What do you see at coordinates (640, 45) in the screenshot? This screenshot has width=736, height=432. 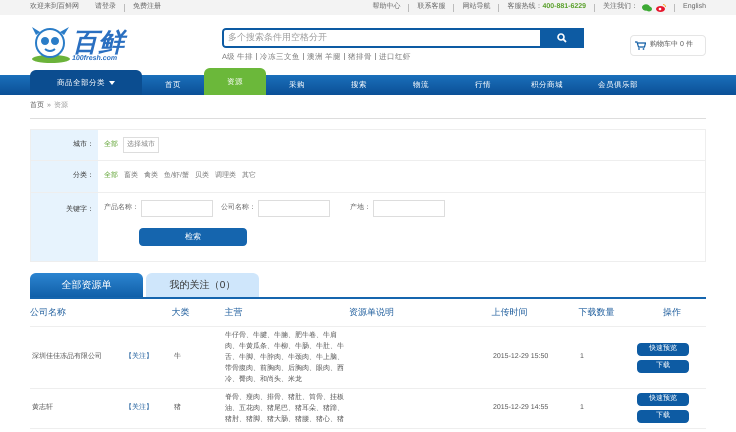 I see `cart-icon` at bounding box center [640, 45].